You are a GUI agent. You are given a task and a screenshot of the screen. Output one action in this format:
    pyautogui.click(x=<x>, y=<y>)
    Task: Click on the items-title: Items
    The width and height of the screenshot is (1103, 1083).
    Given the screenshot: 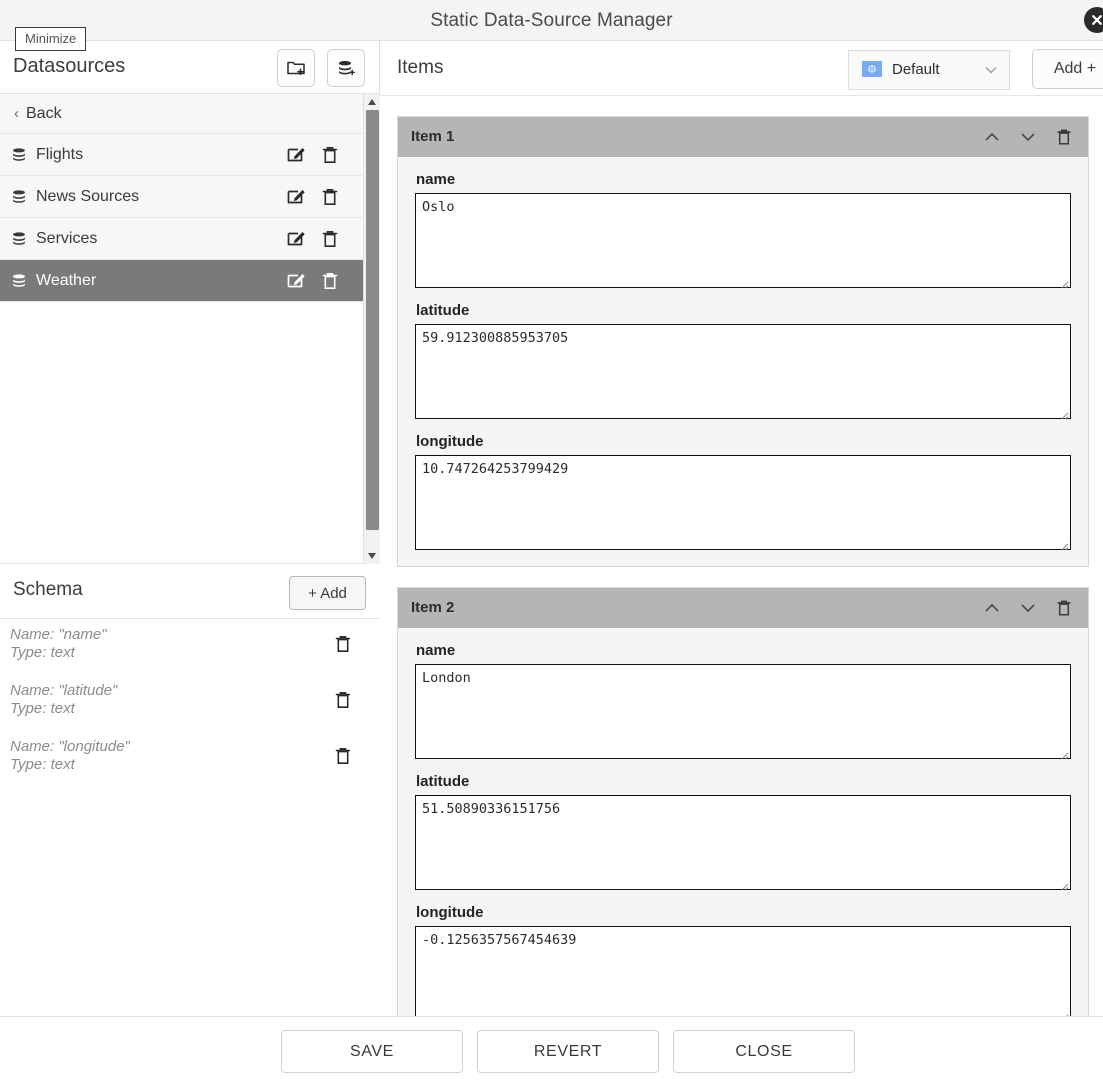 What is the action you would take?
    pyautogui.click(x=420, y=67)
    